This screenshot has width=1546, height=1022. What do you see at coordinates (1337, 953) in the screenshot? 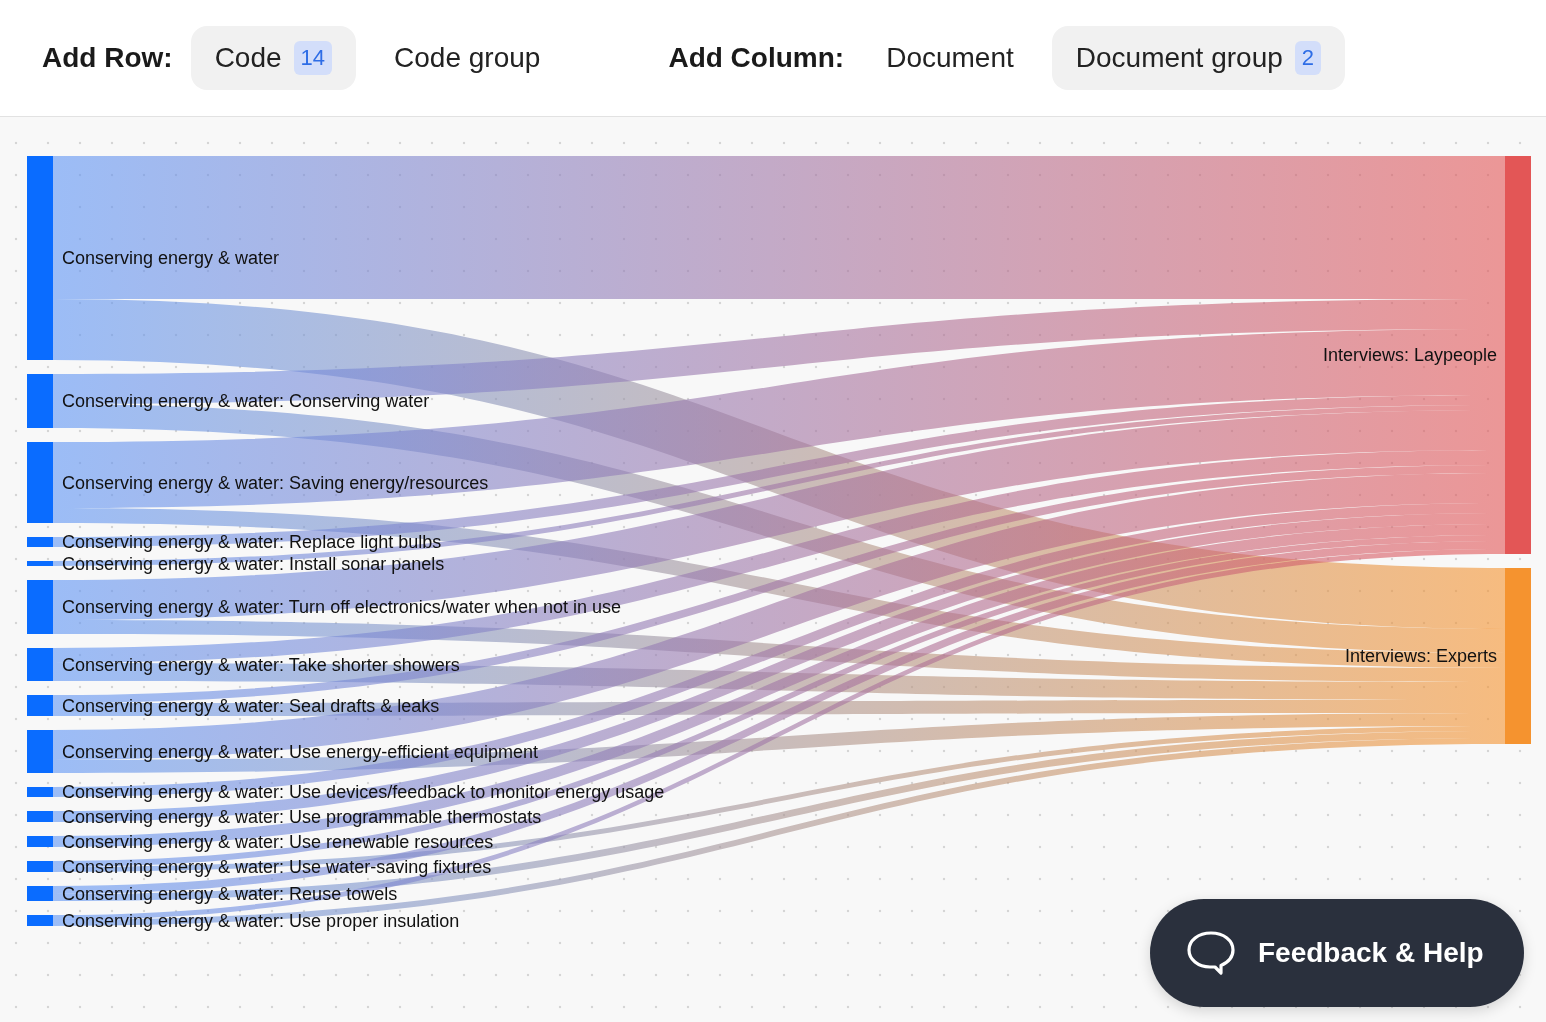
I see `feedback-help-button: Feedback & Help` at bounding box center [1337, 953].